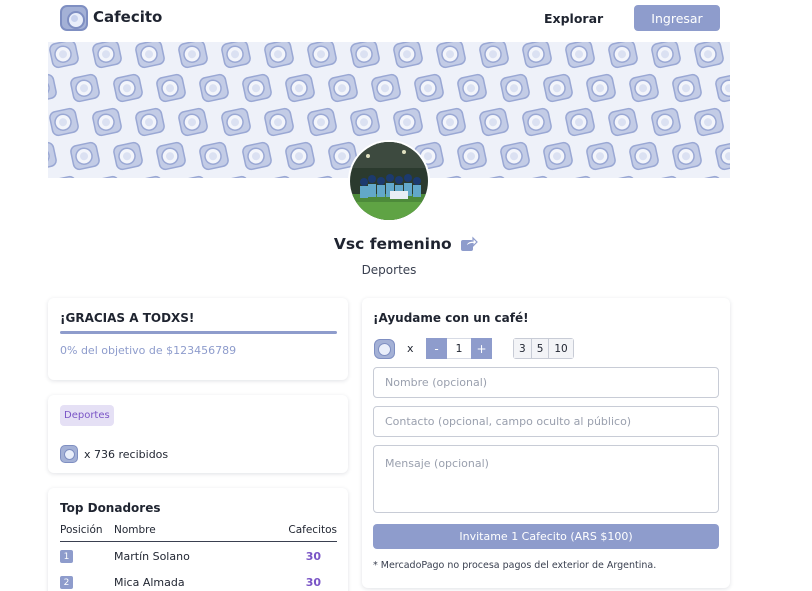  What do you see at coordinates (198, 583) in the screenshot?
I see `table-row: 2 Mica Almada 30` at bounding box center [198, 583].